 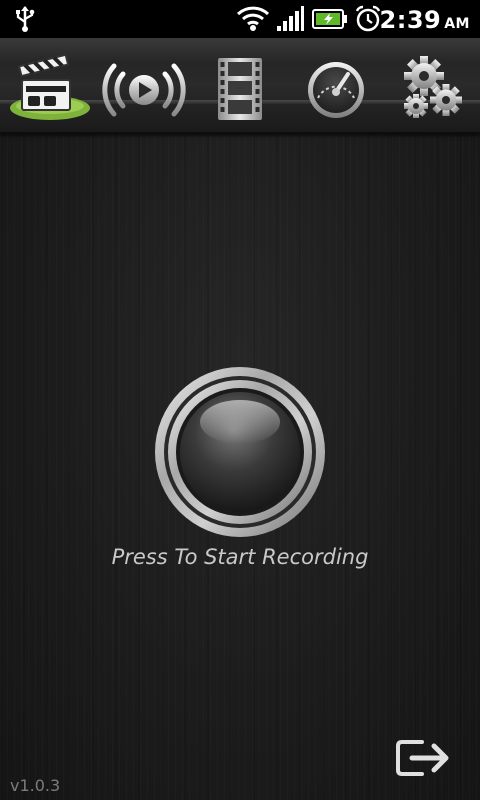 I want to click on tab-settings, so click(x=432, y=88).